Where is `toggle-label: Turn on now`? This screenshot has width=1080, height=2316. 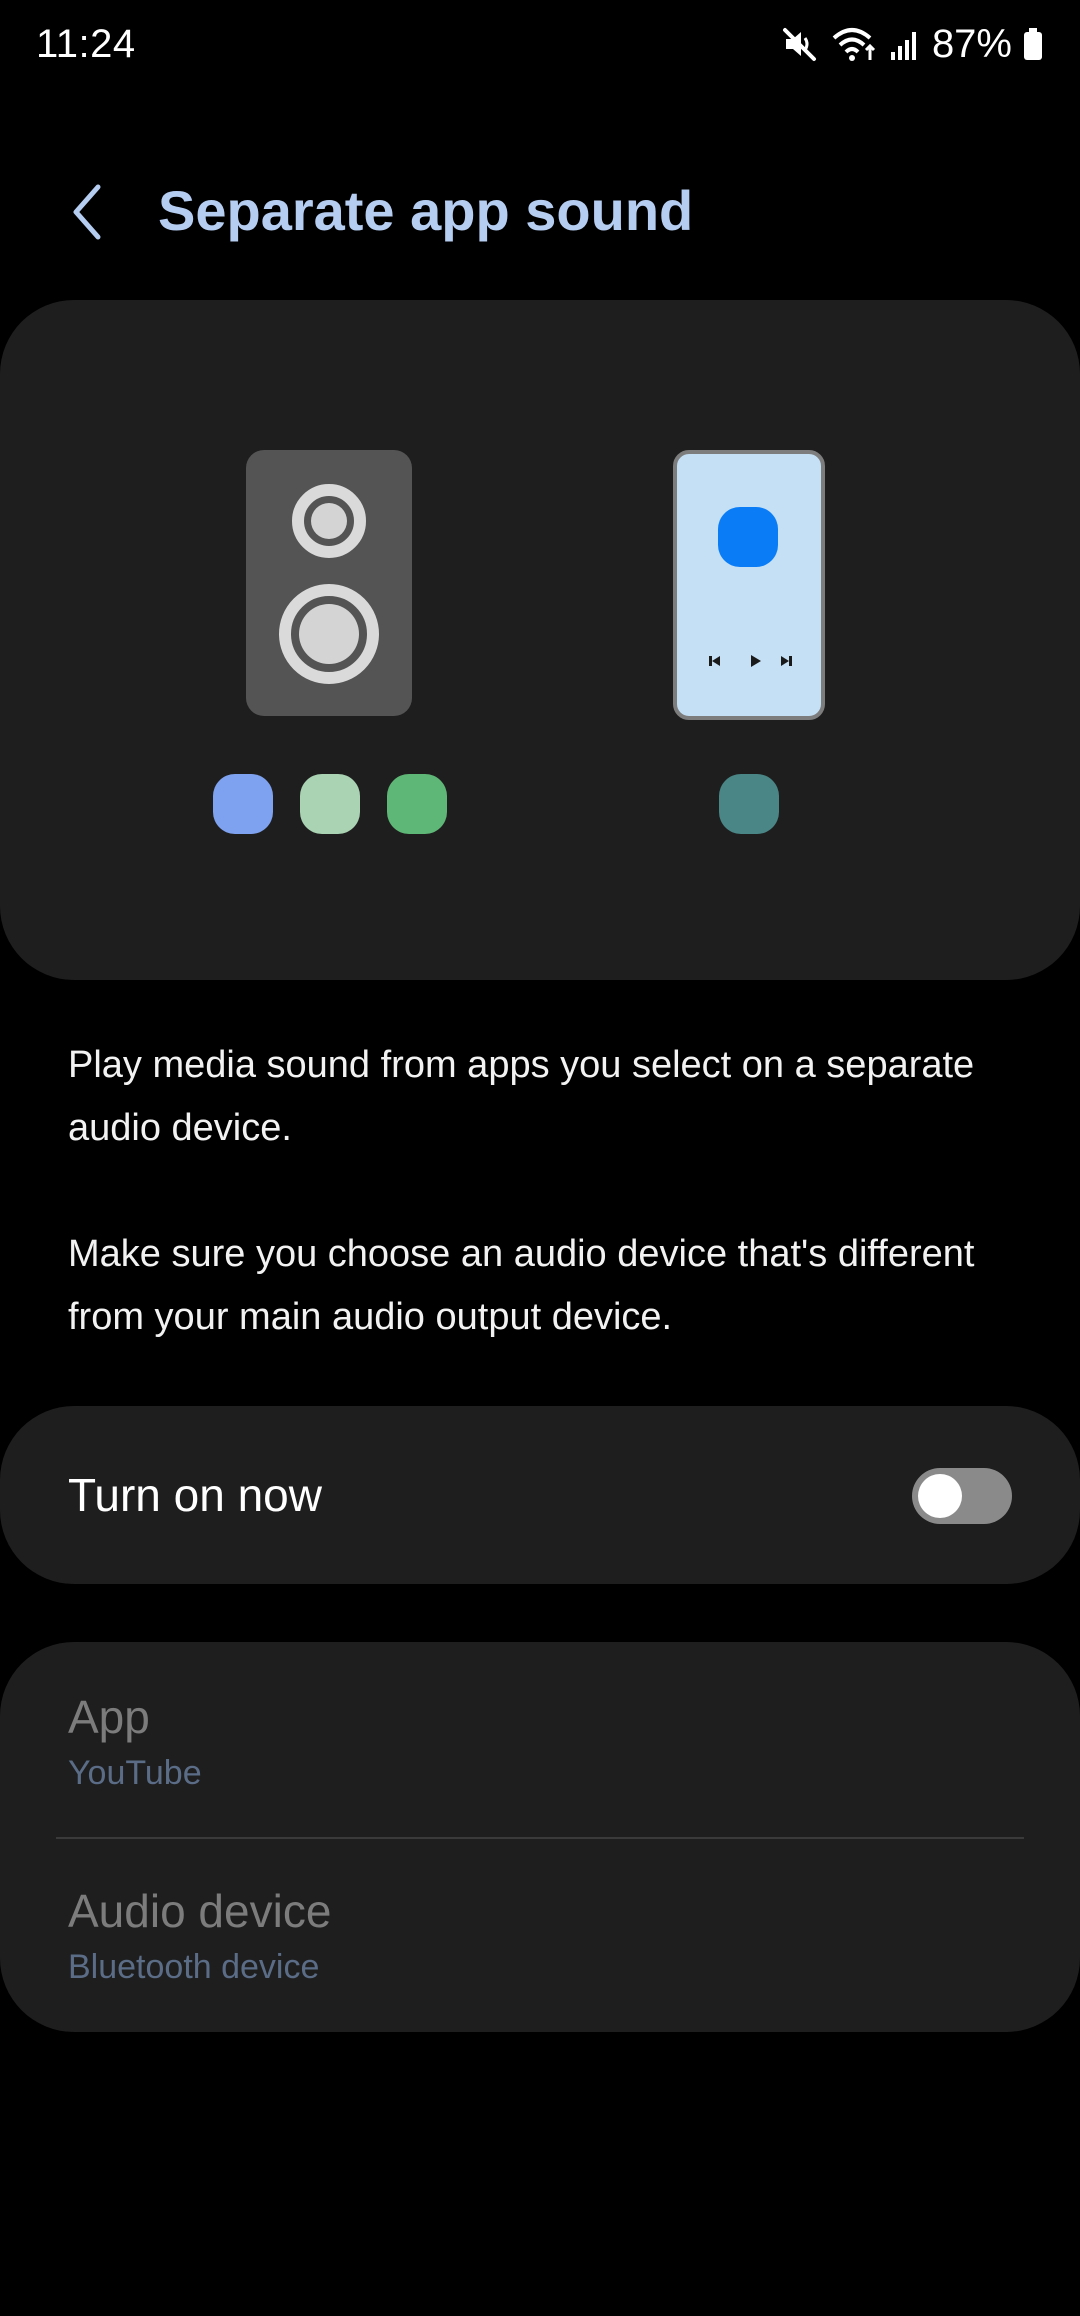 toggle-label: Turn on now is located at coordinates (195, 1495).